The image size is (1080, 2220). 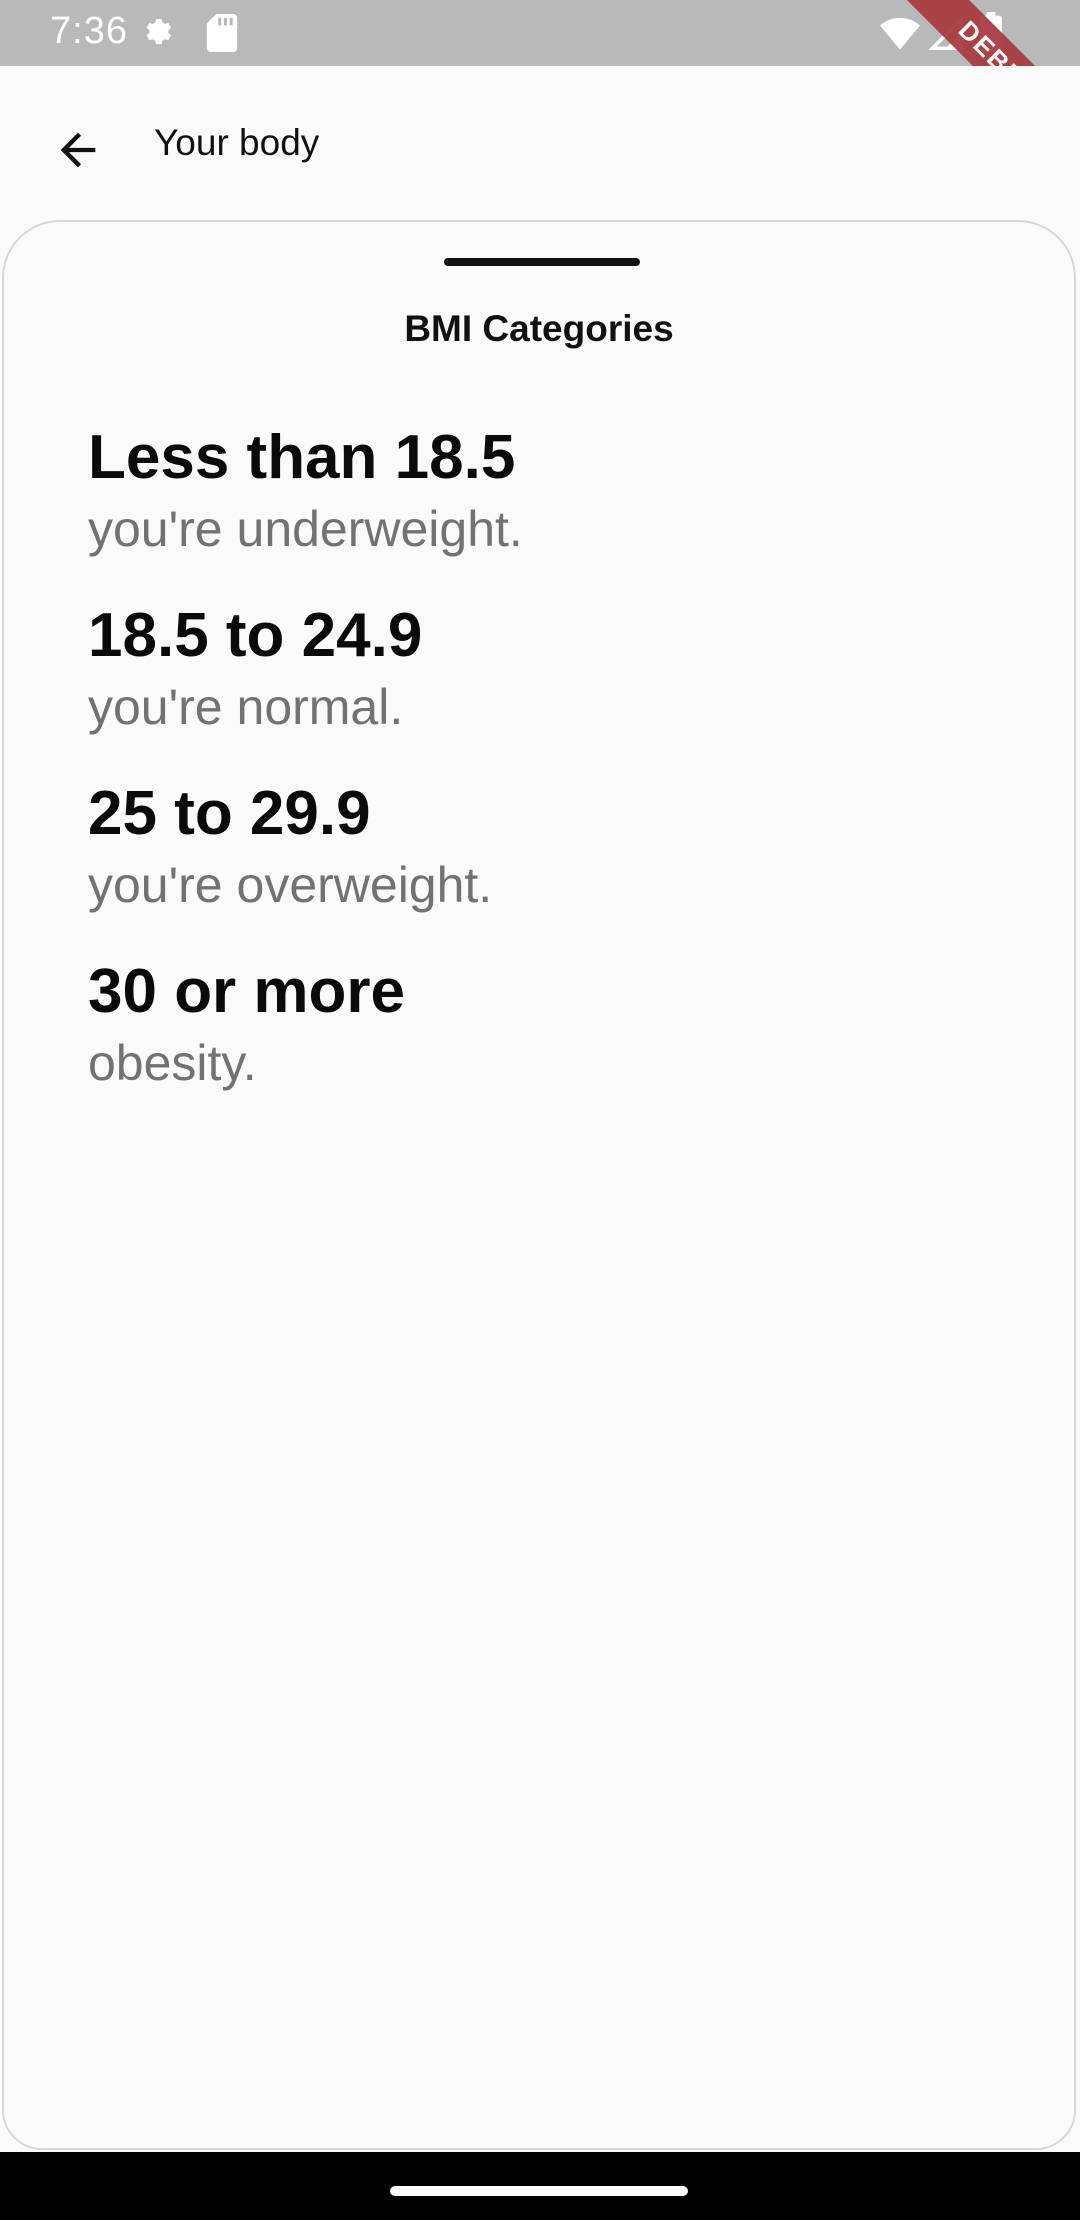 I want to click on category-item-obesity: 30 or more obesity., so click(x=538, y=1025).